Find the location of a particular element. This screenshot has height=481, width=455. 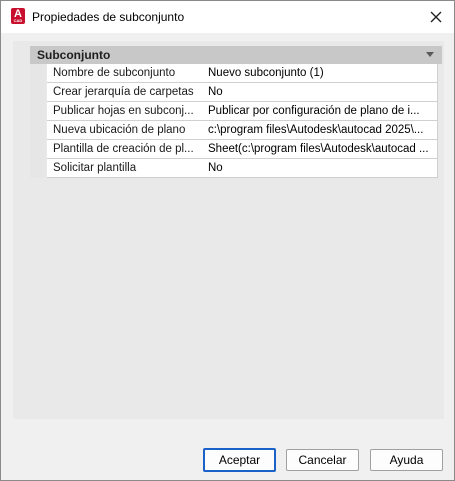

close-icon is located at coordinates (436, 17).